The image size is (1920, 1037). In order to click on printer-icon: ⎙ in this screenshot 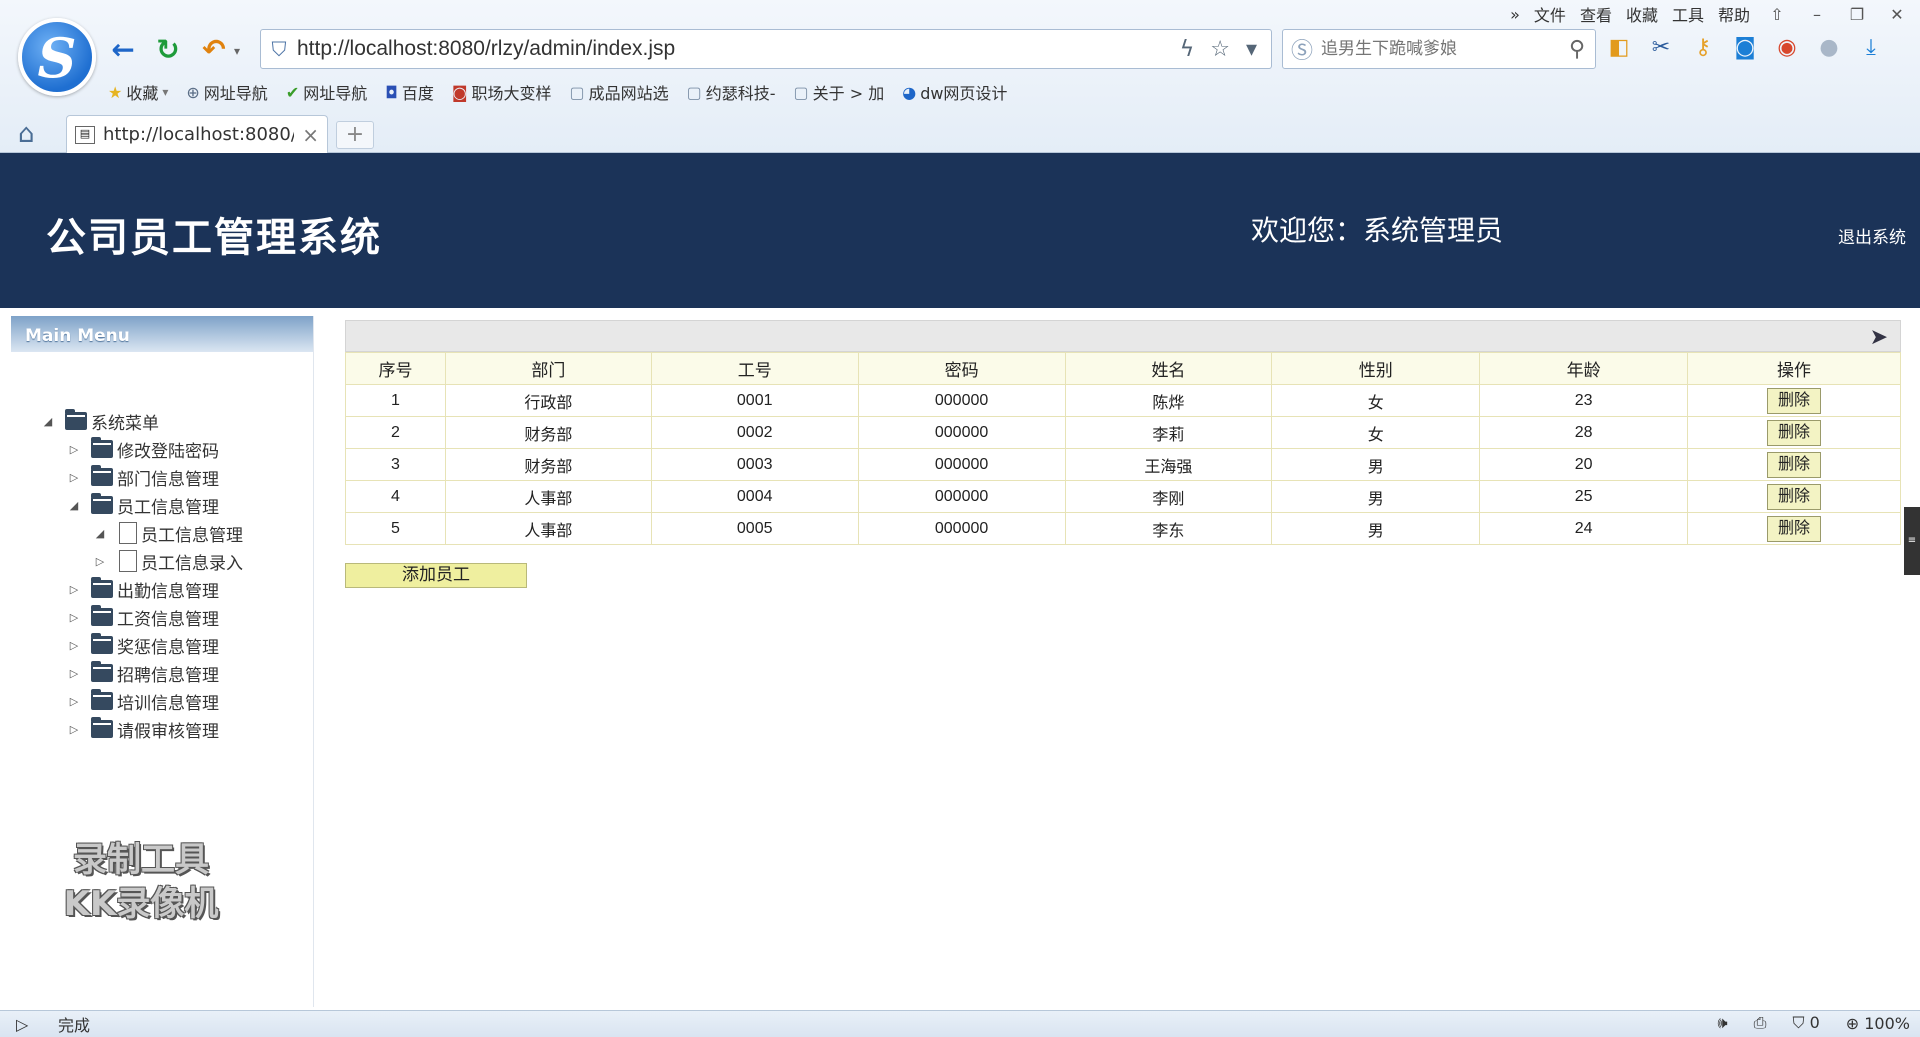, I will do `click(1760, 1023)`.